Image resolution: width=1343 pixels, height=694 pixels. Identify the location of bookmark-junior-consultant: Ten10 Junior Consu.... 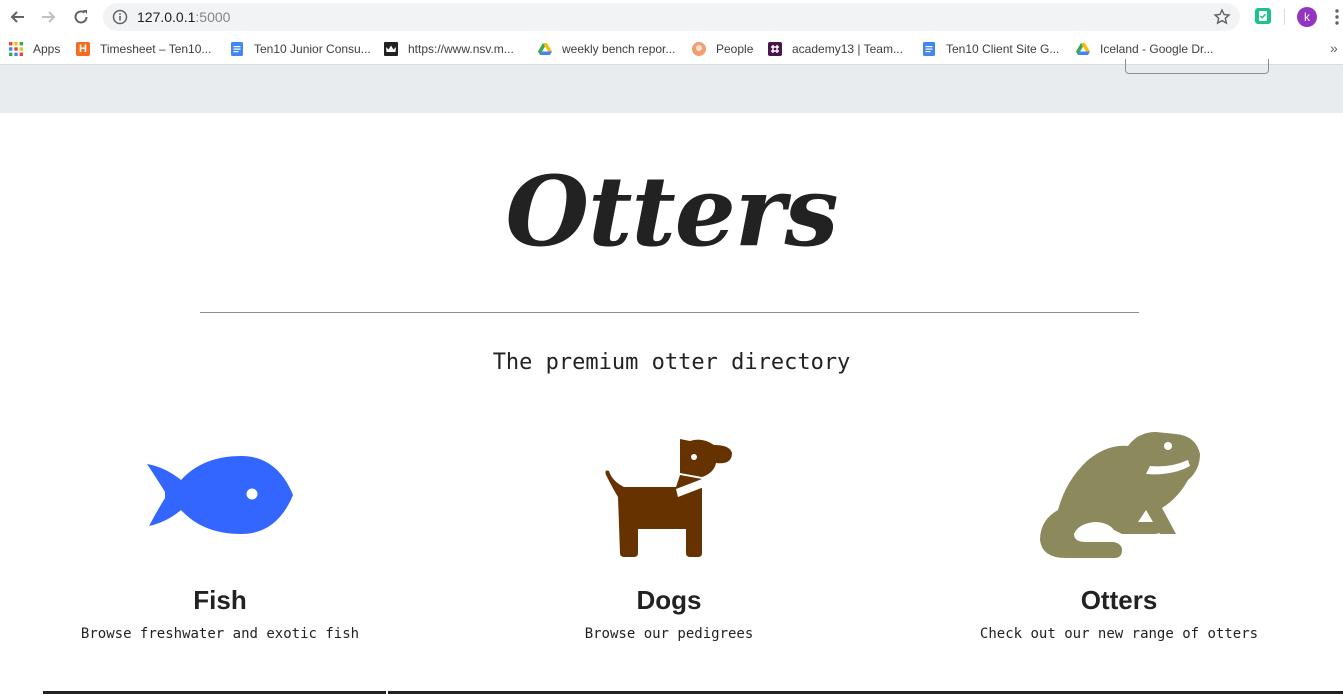
(300, 49).